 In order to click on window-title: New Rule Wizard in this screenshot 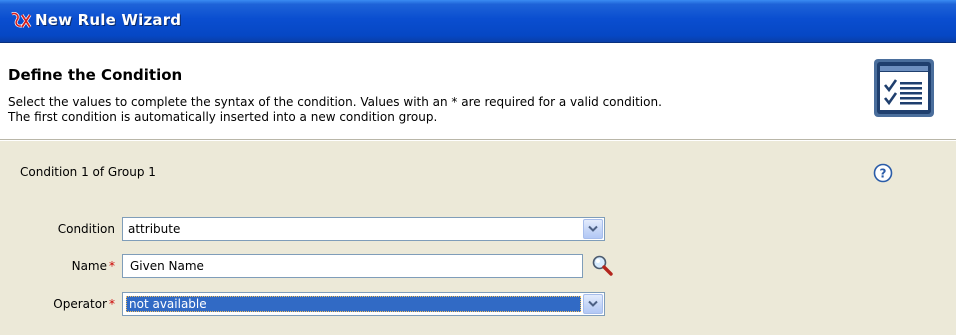, I will do `click(108, 20)`.